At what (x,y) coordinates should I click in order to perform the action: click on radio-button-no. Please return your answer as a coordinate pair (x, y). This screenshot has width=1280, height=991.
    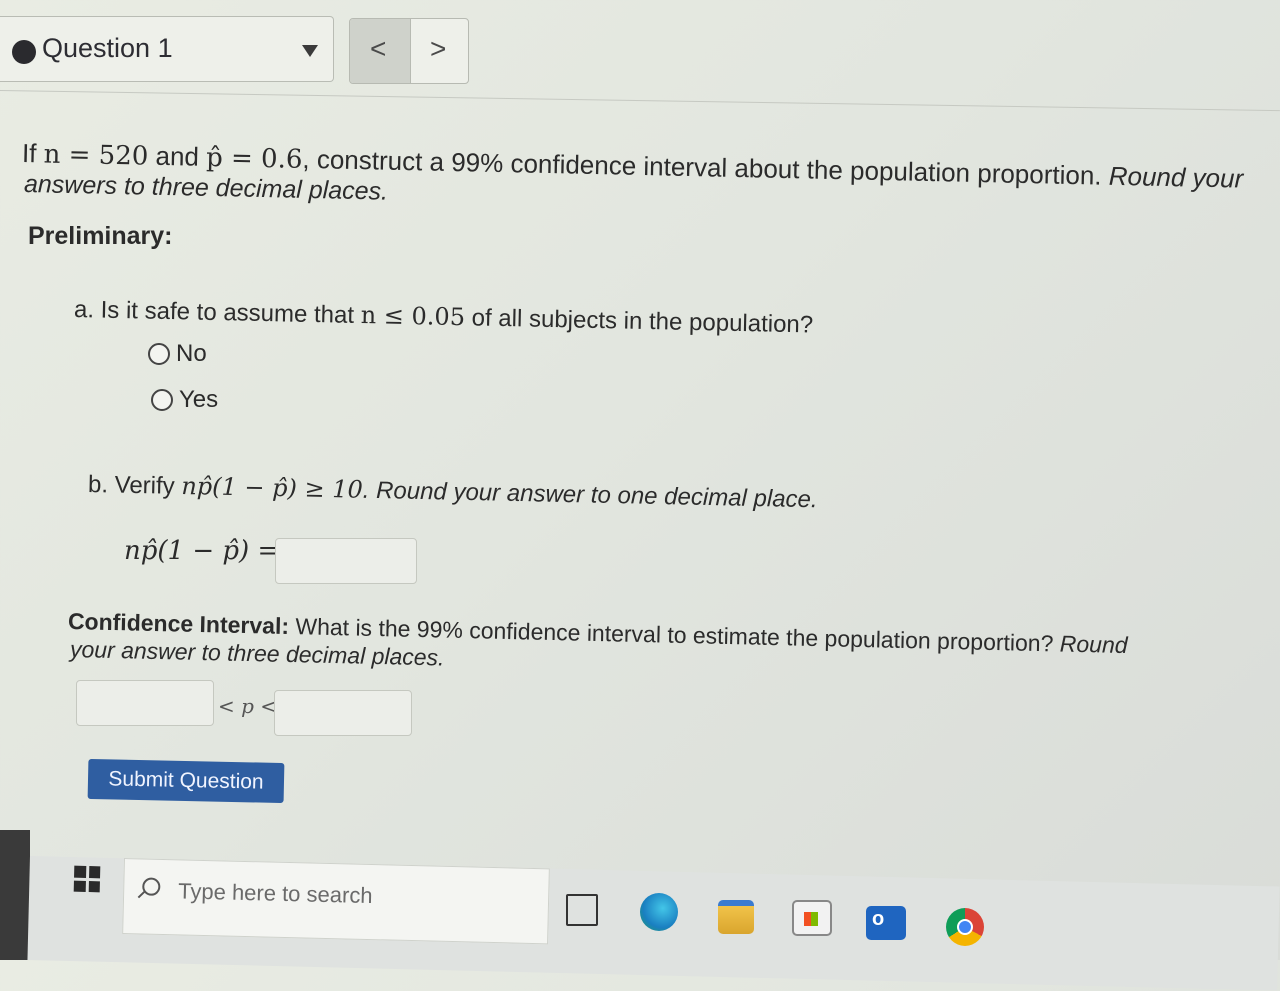
    Looking at the image, I should click on (159, 354).